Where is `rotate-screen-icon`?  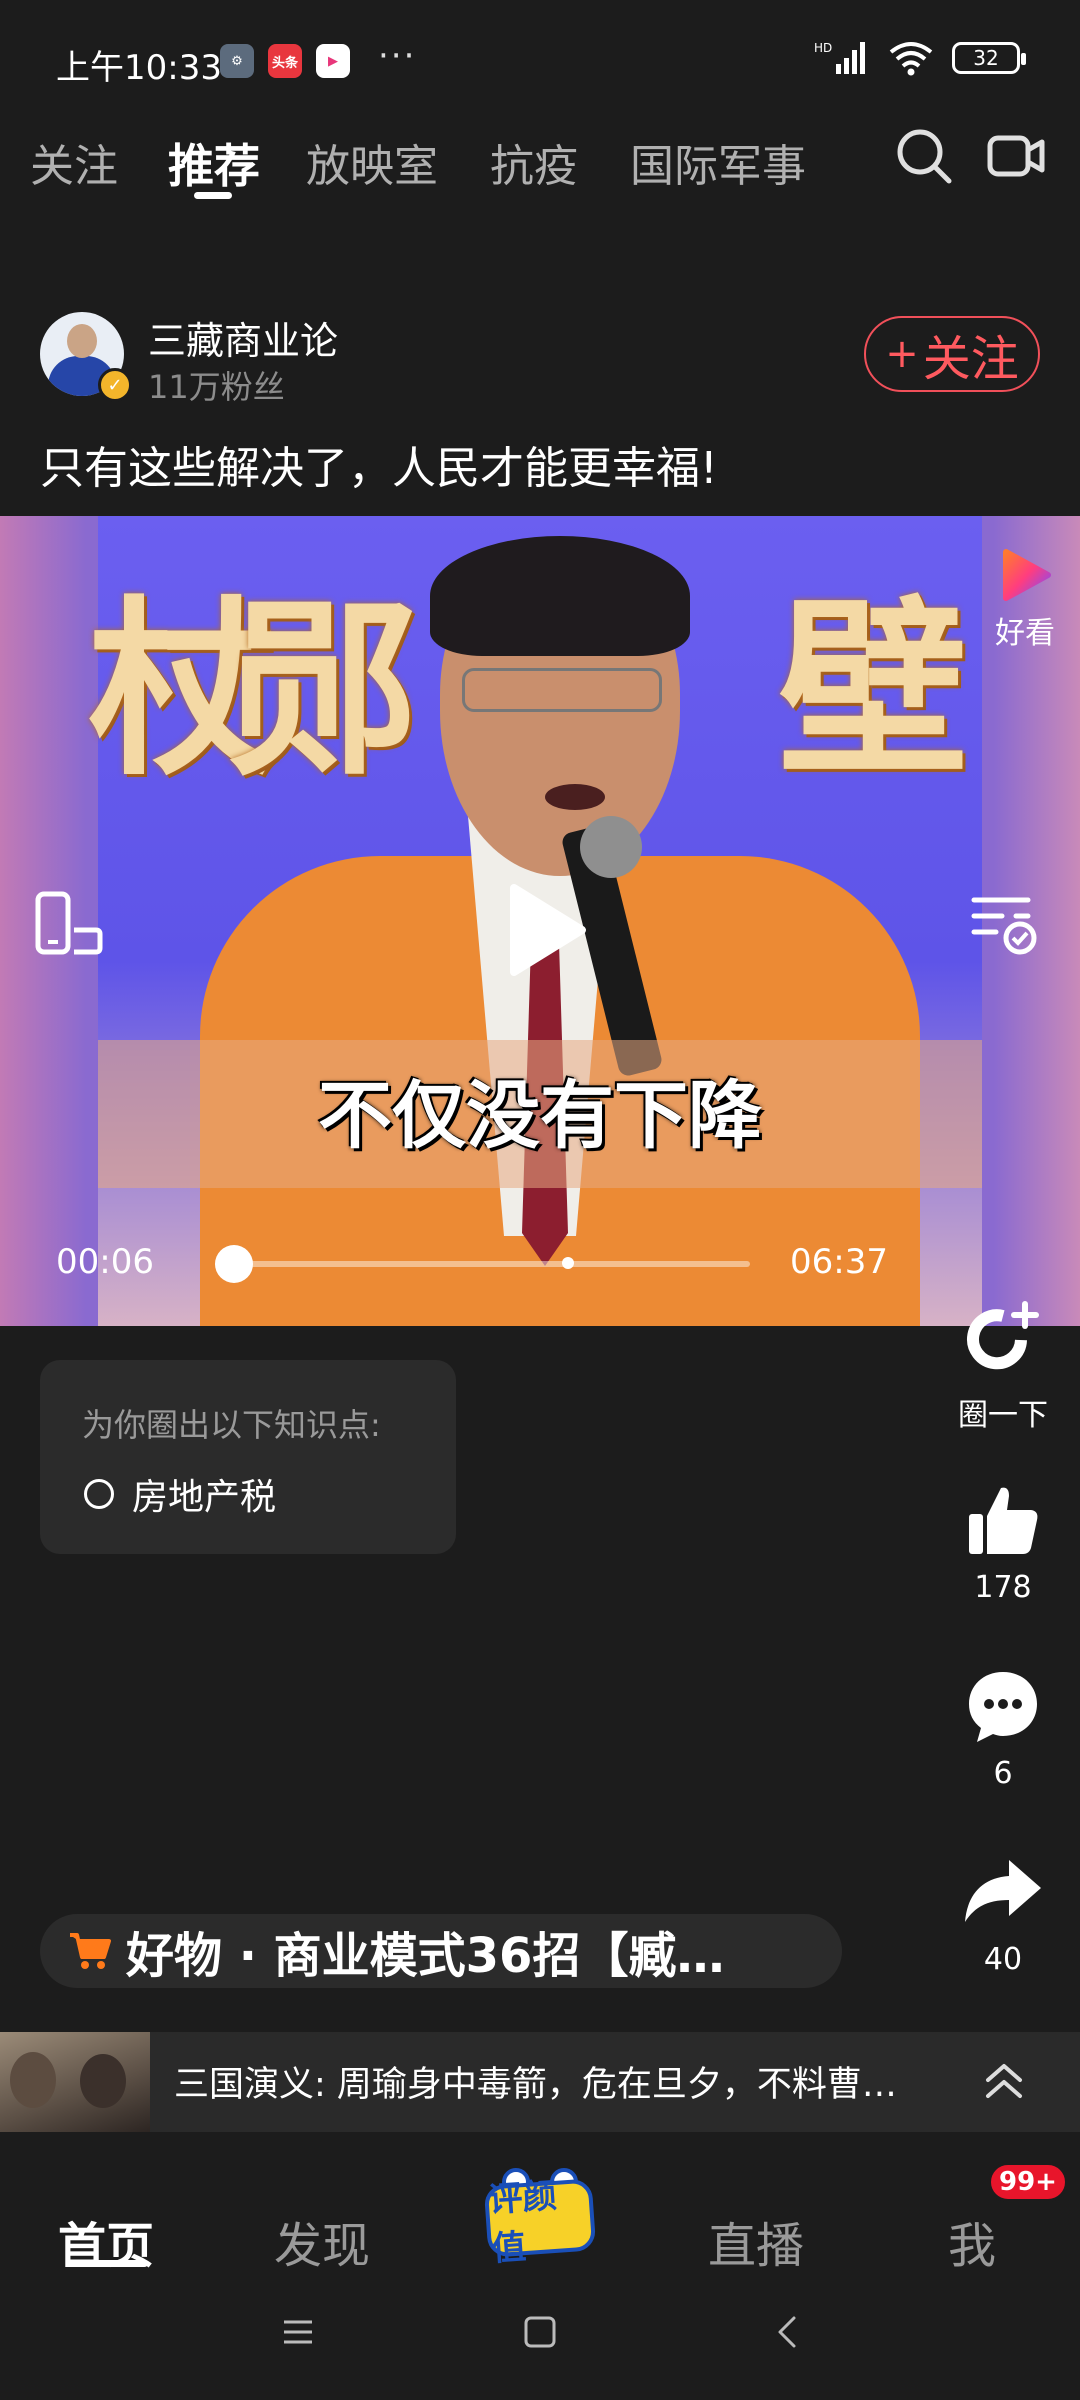
rotate-screen-icon is located at coordinates (69, 925).